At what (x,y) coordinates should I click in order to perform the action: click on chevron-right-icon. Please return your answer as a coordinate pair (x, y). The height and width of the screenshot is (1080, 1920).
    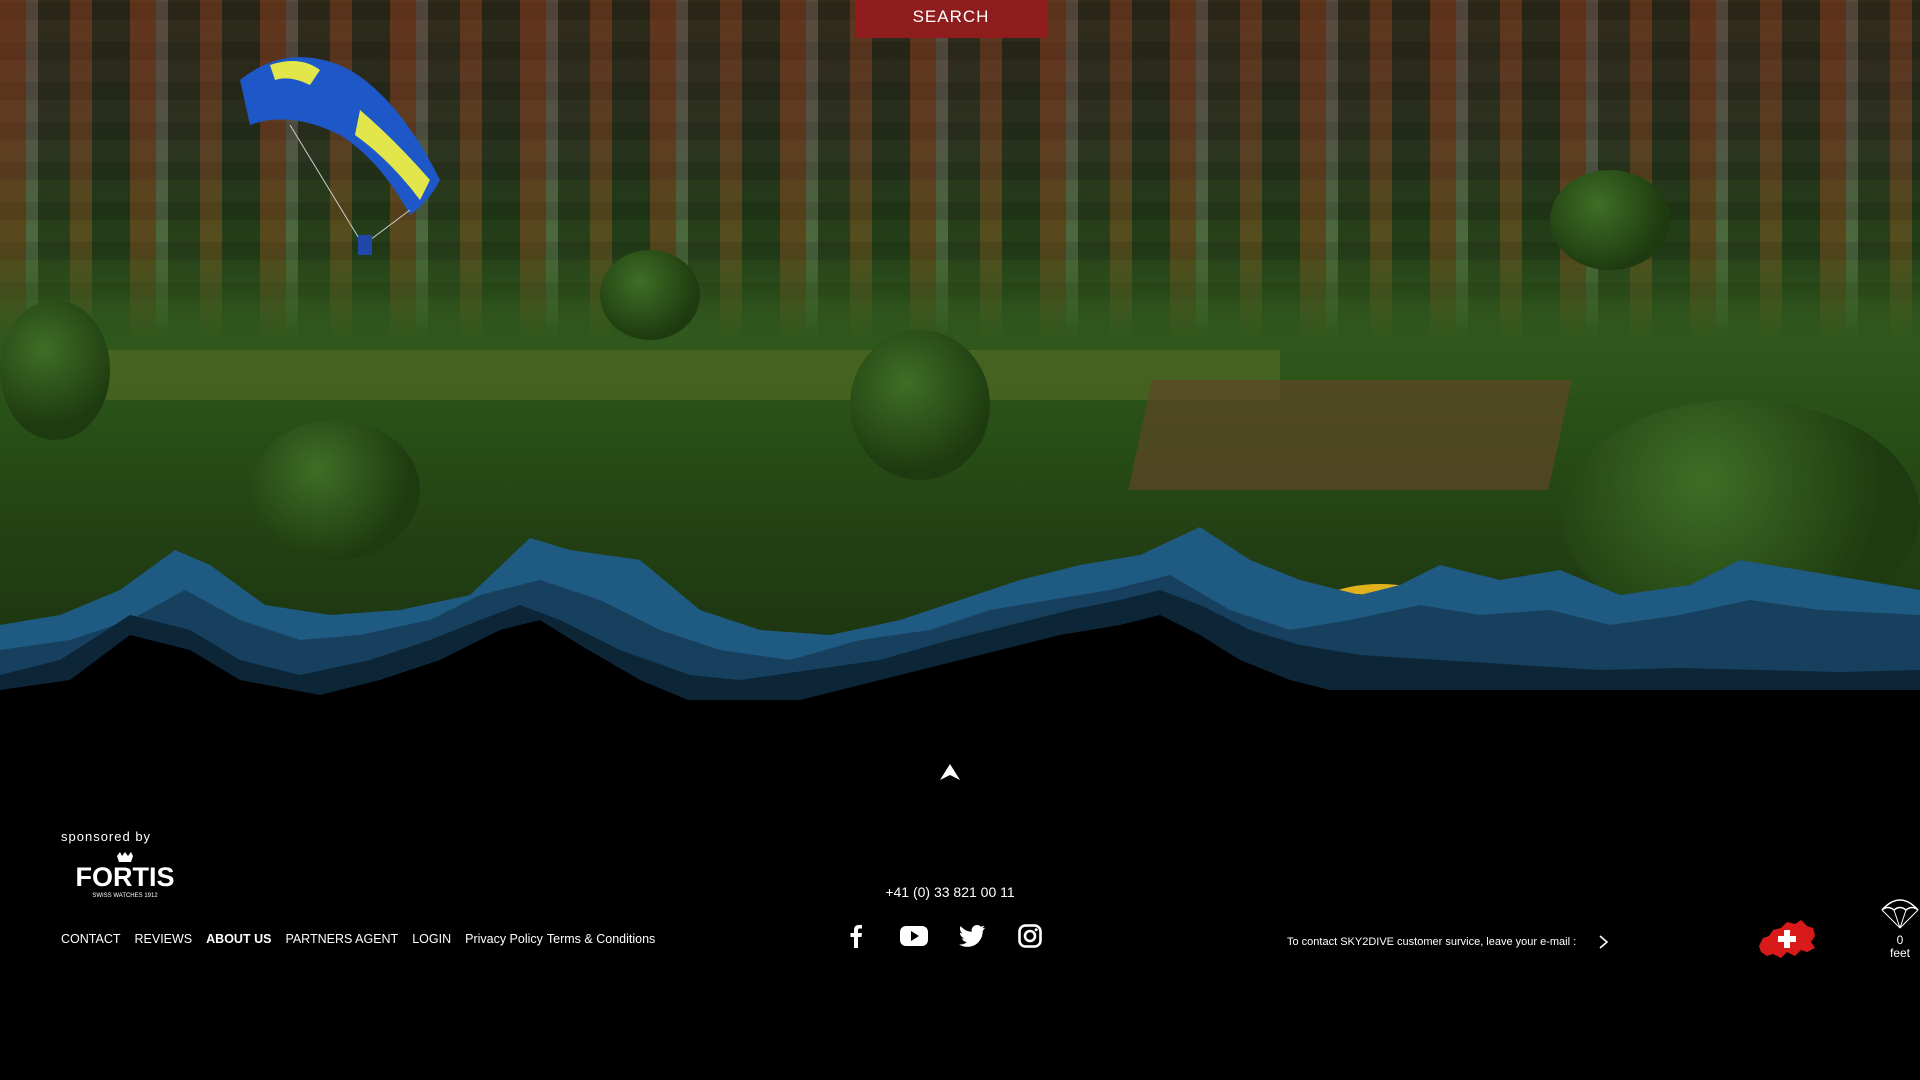
    Looking at the image, I should click on (1603, 942).